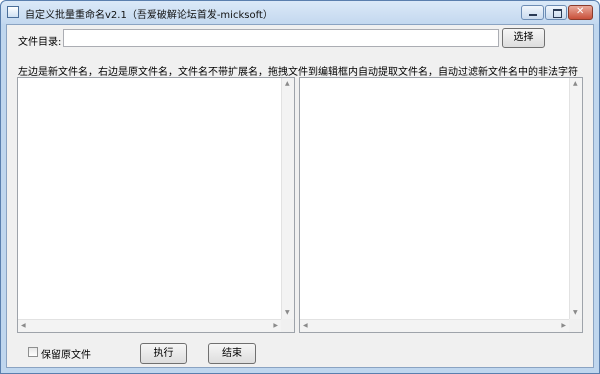 This screenshot has height=374, width=600. Describe the element at coordinates (149, 15) in the screenshot. I see `window-title: 自定义批量重命名v2.1（吾爱破解论坛首发-micksoft）` at that location.